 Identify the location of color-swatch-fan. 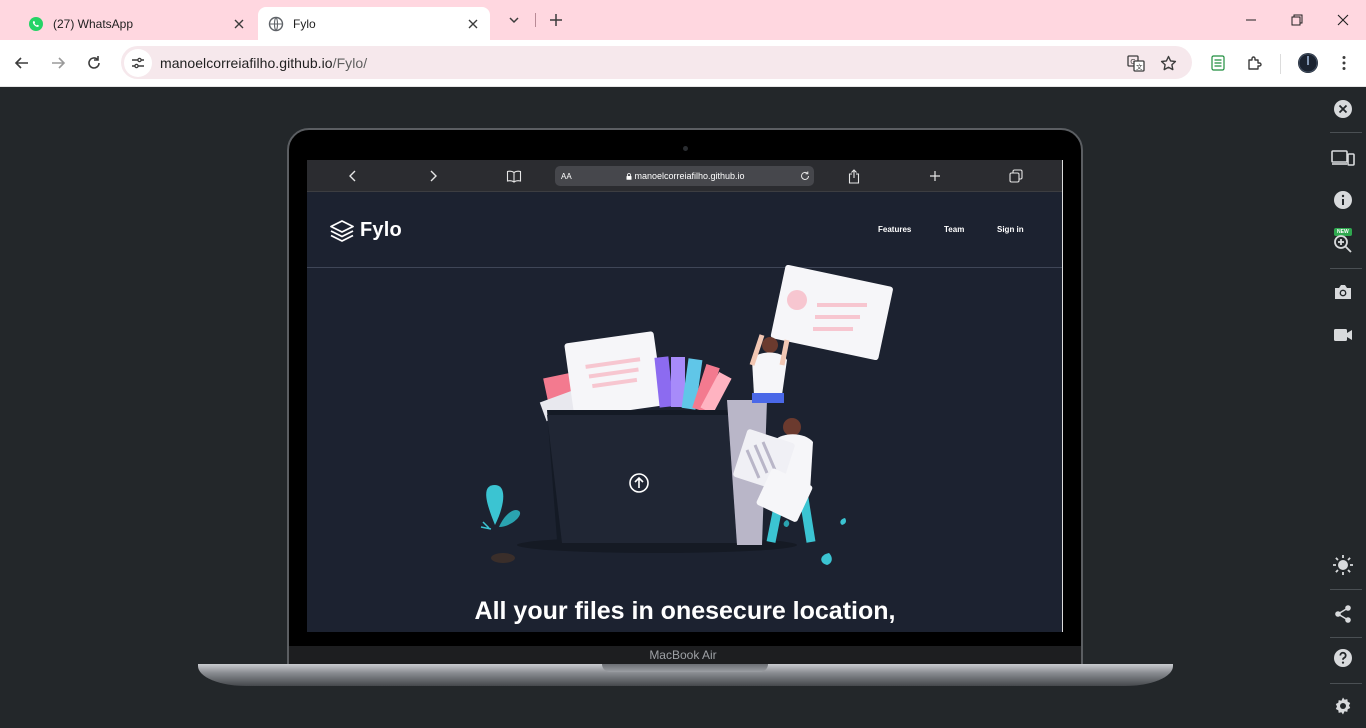
(693, 385).